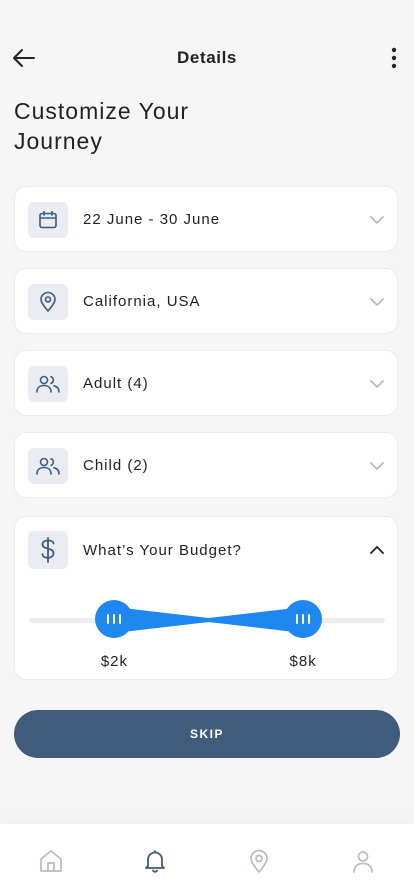 This screenshot has height=896, width=414. I want to click on child-count-value: Child (2), so click(116, 465).